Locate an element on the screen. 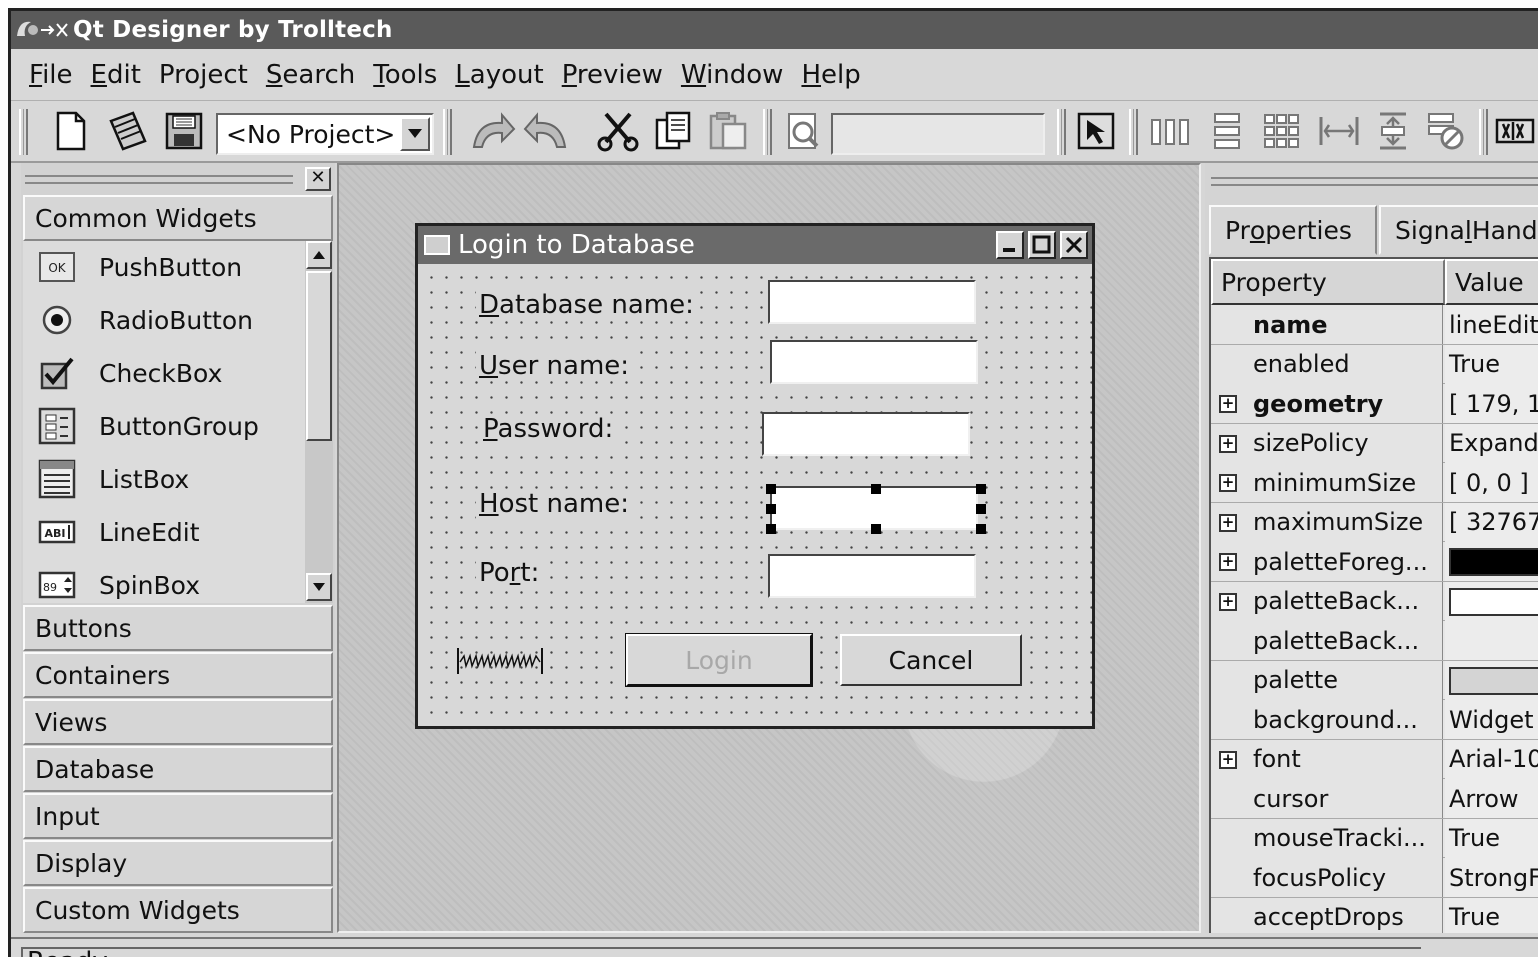  menu-preview: Preview is located at coordinates (612, 75).